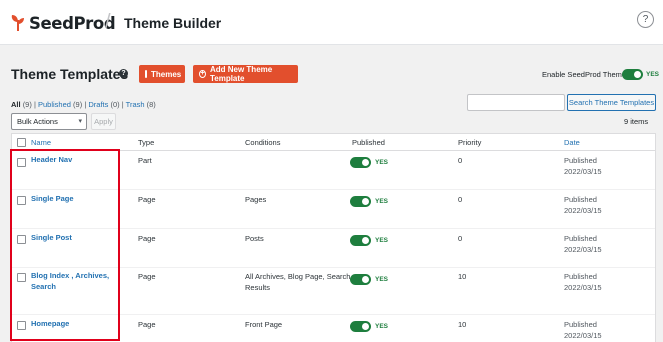 The height and width of the screenshot is (342, 663). What do you see at coordinates (70, 275) in the screenshot?
I see `template-title-link: Blog Index , Archives,` at bounding box center [70, 275].